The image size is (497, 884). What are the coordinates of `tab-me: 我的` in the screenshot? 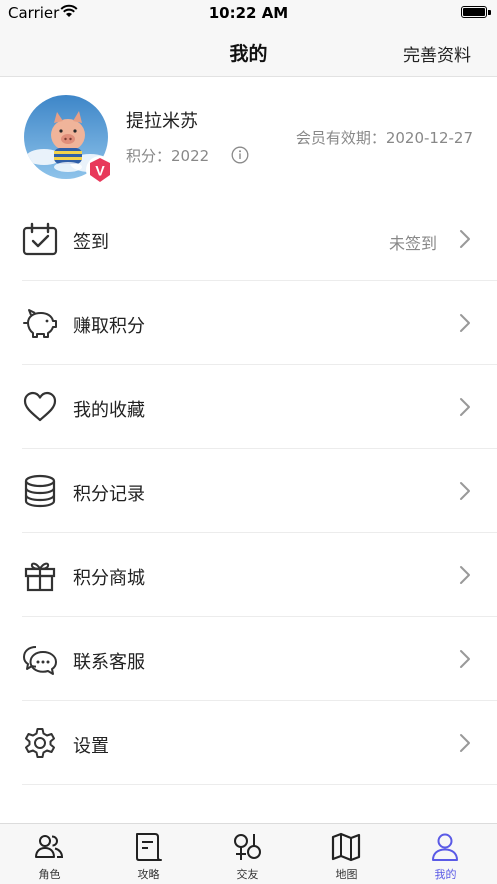 It's located at (445, 854).